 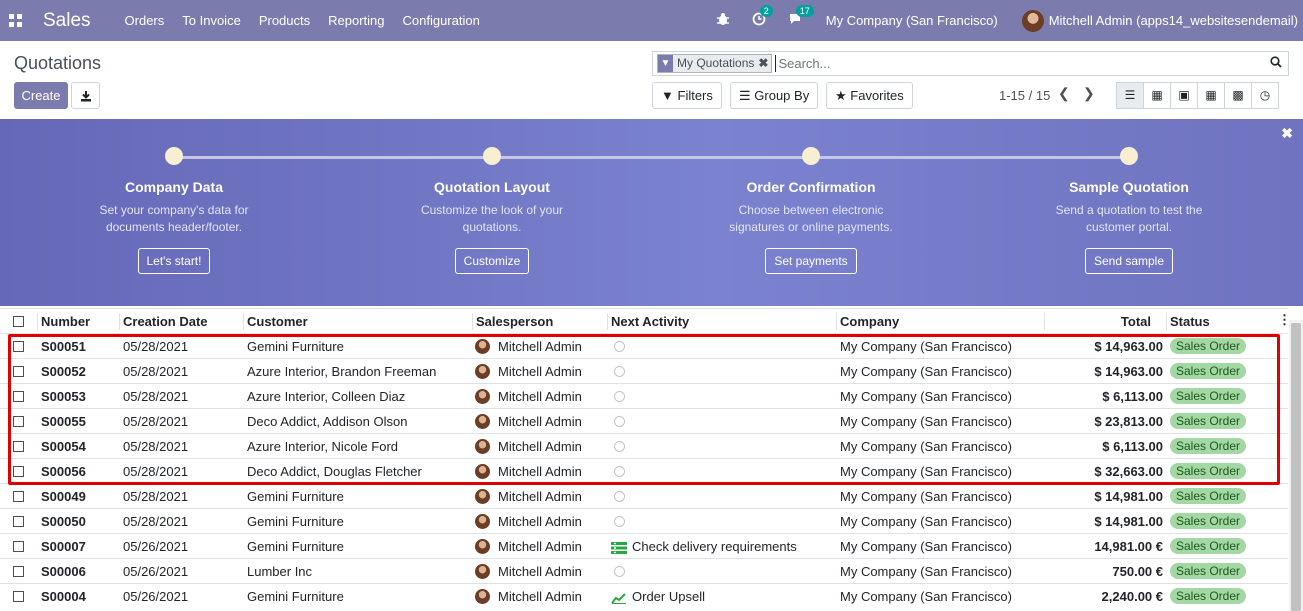 What do you see at coordinates (869, 321) in the screenshot?
I see `col-company: Company` at bounding box center [869, 321].